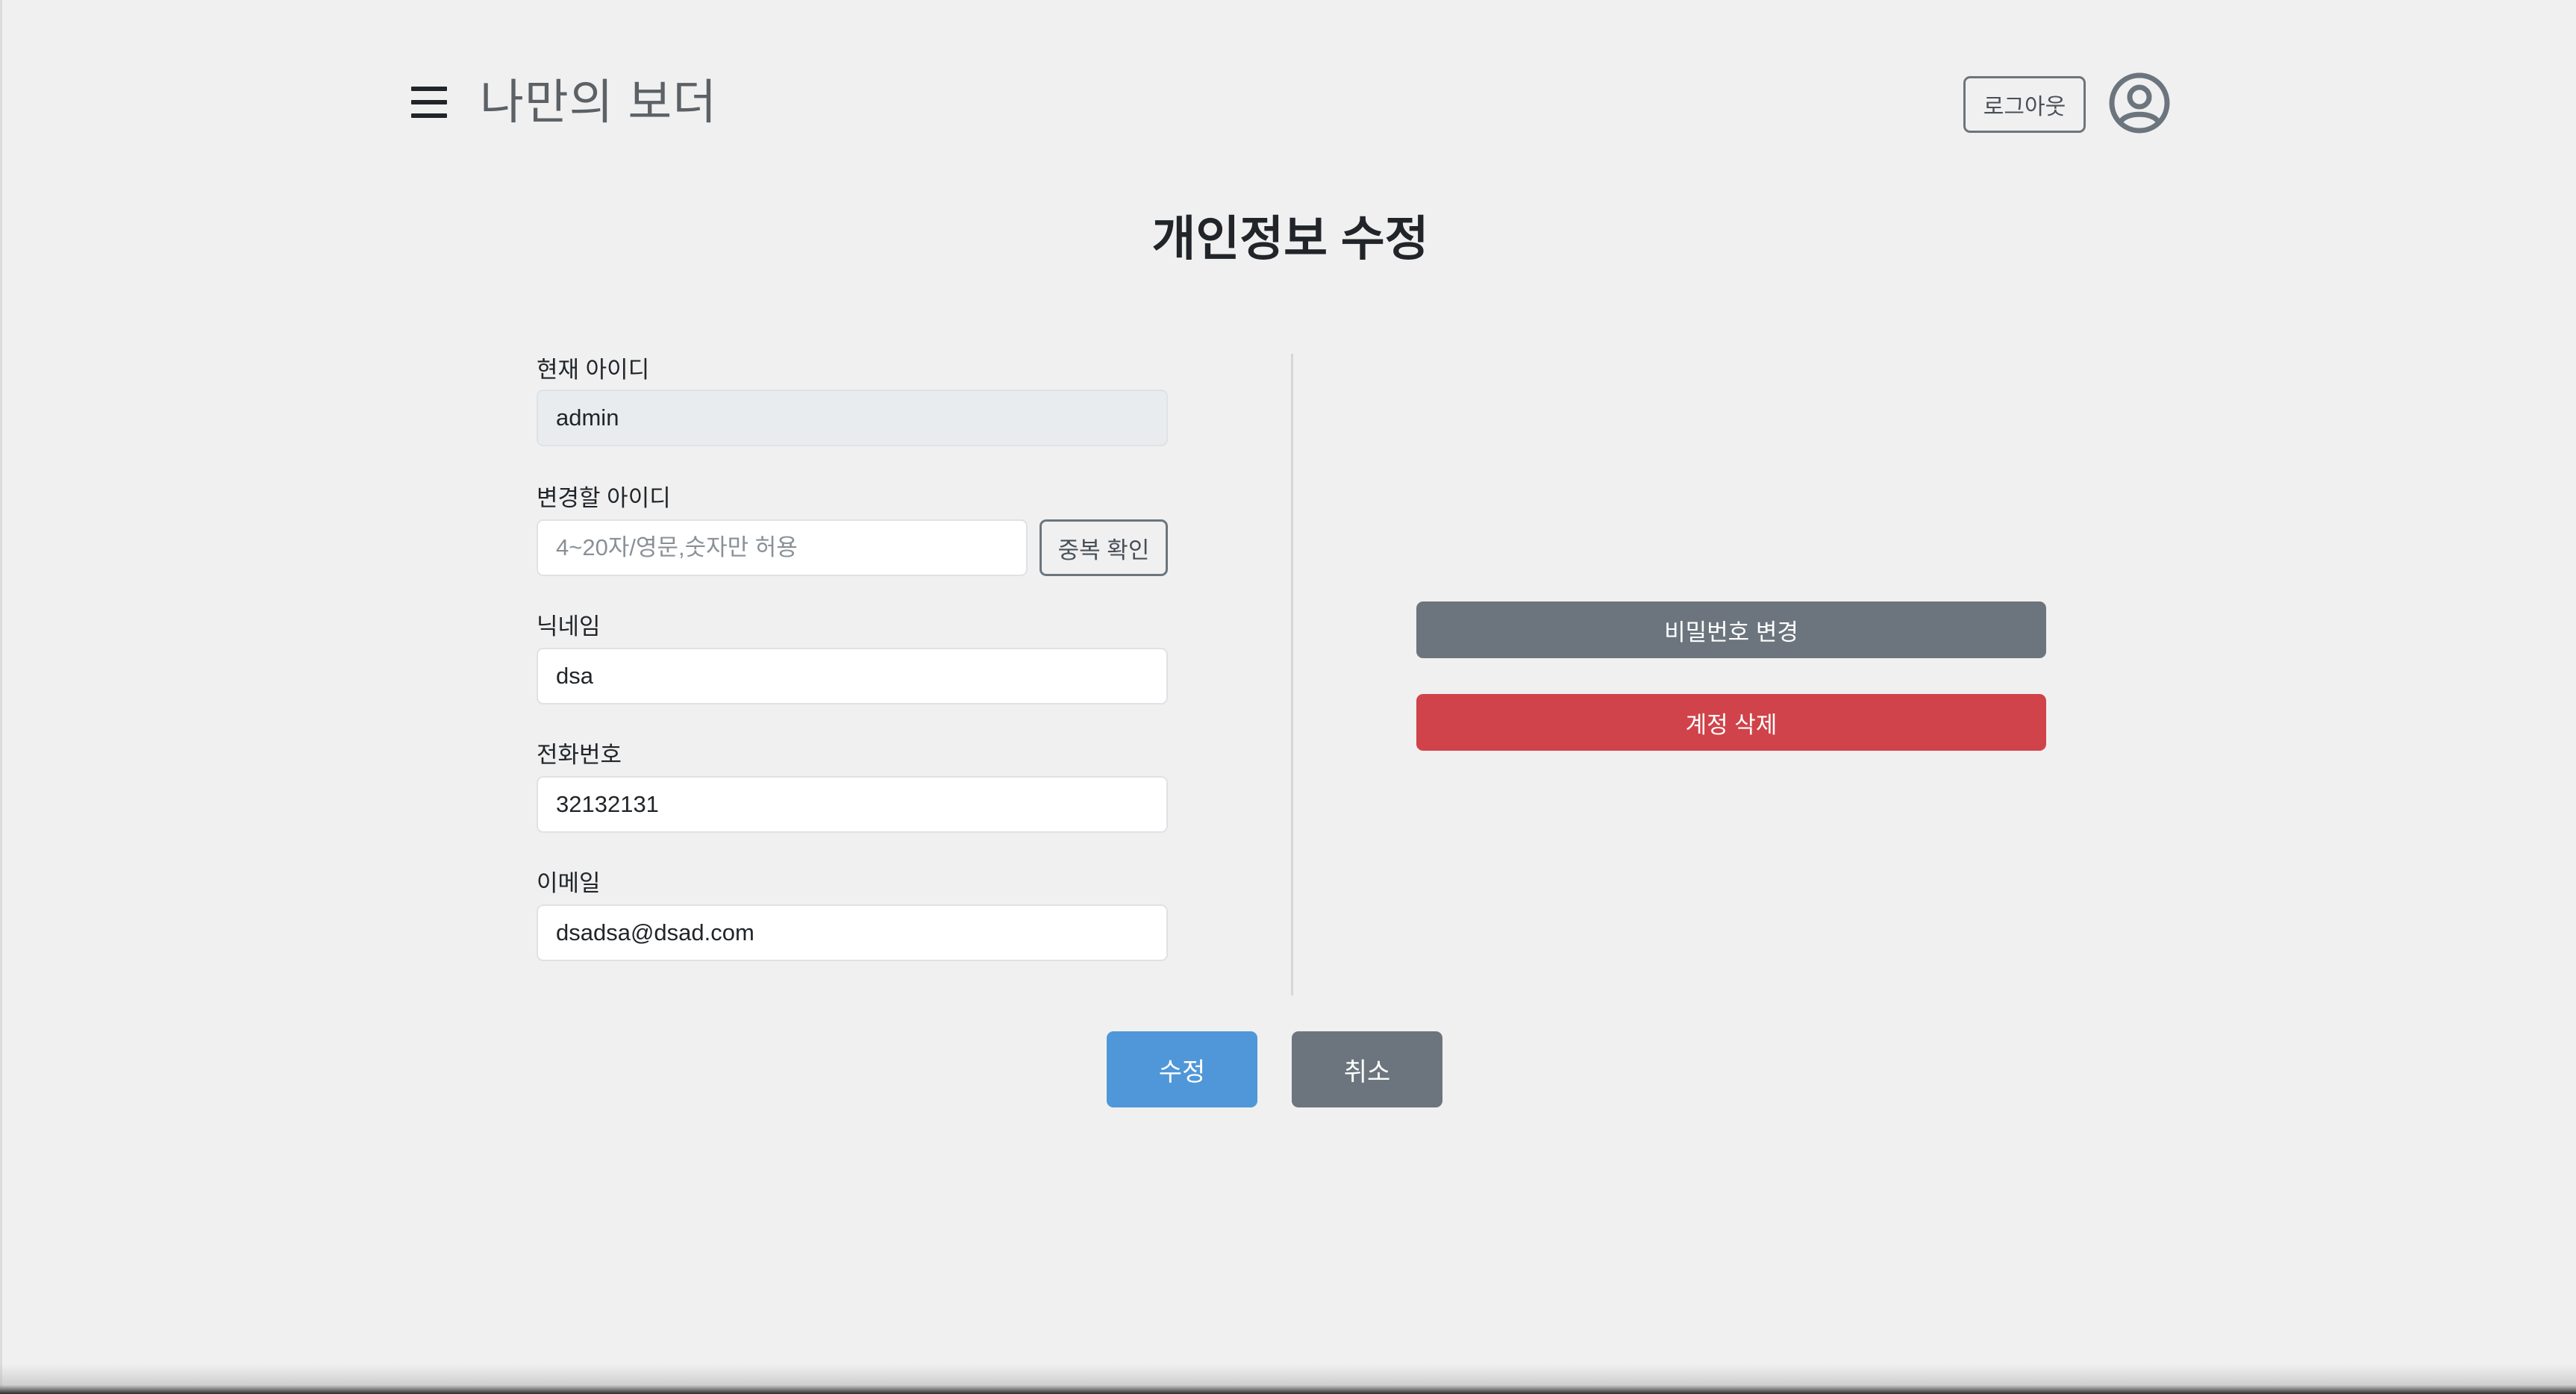  I want to click on hamburger-menu-icon, so click(429, 102).